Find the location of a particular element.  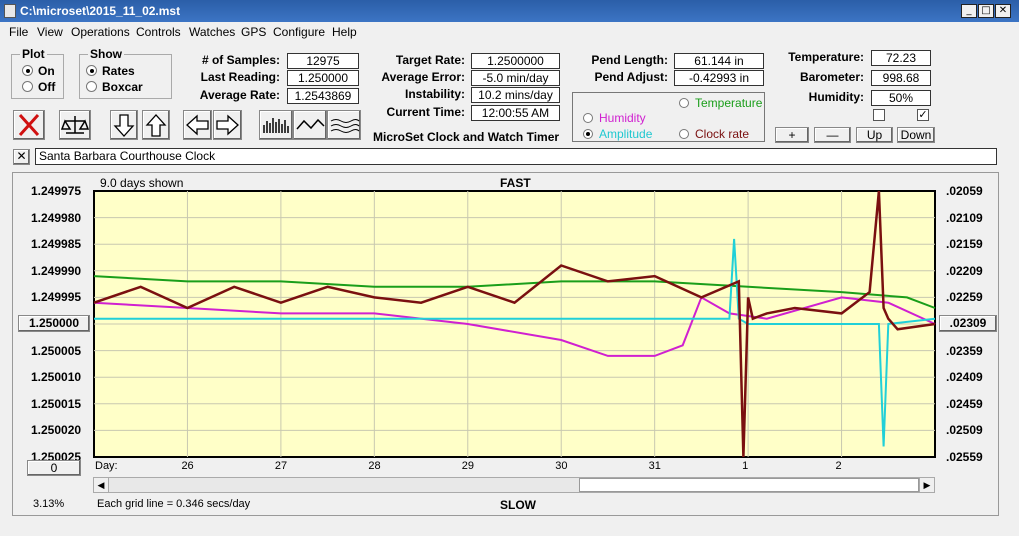

show-boxcar-radio: Boxcar is located at coordinates (114, 87).